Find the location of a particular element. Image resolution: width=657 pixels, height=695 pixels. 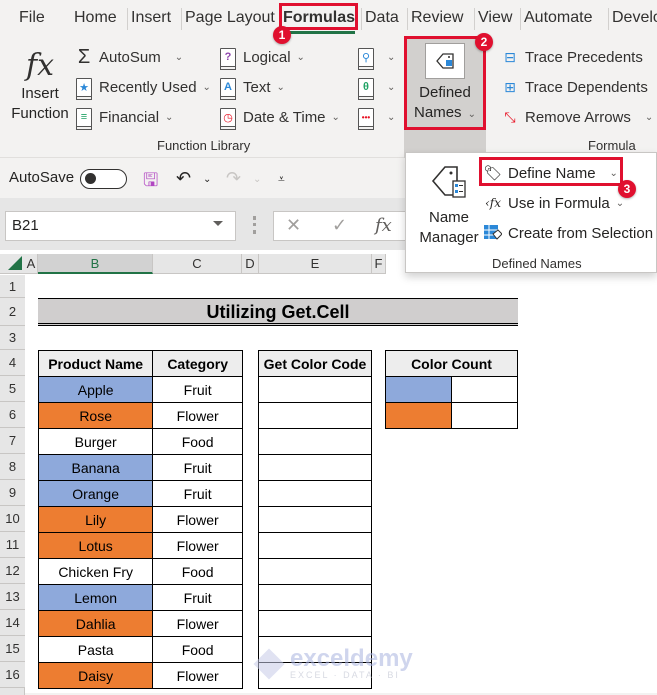

product-name-cell: Banana is located at coordinates (95, 467).